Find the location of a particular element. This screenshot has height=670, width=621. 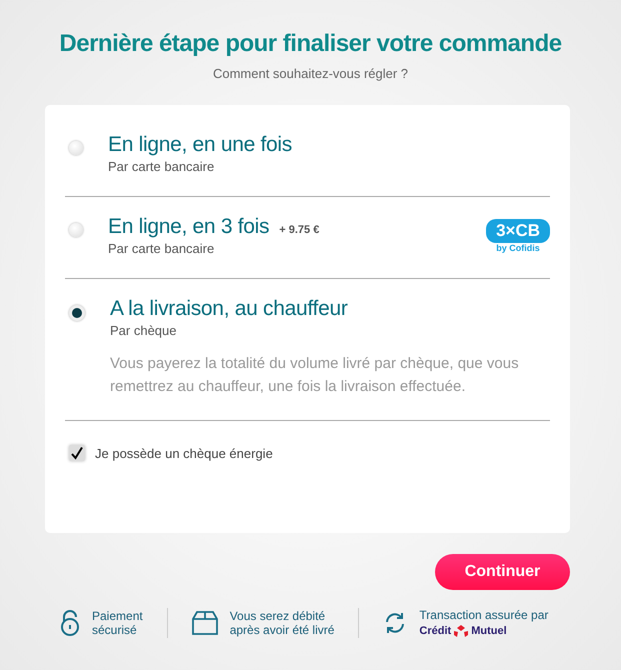

footer-text: sécurisé is located at coordinates (115, 630).